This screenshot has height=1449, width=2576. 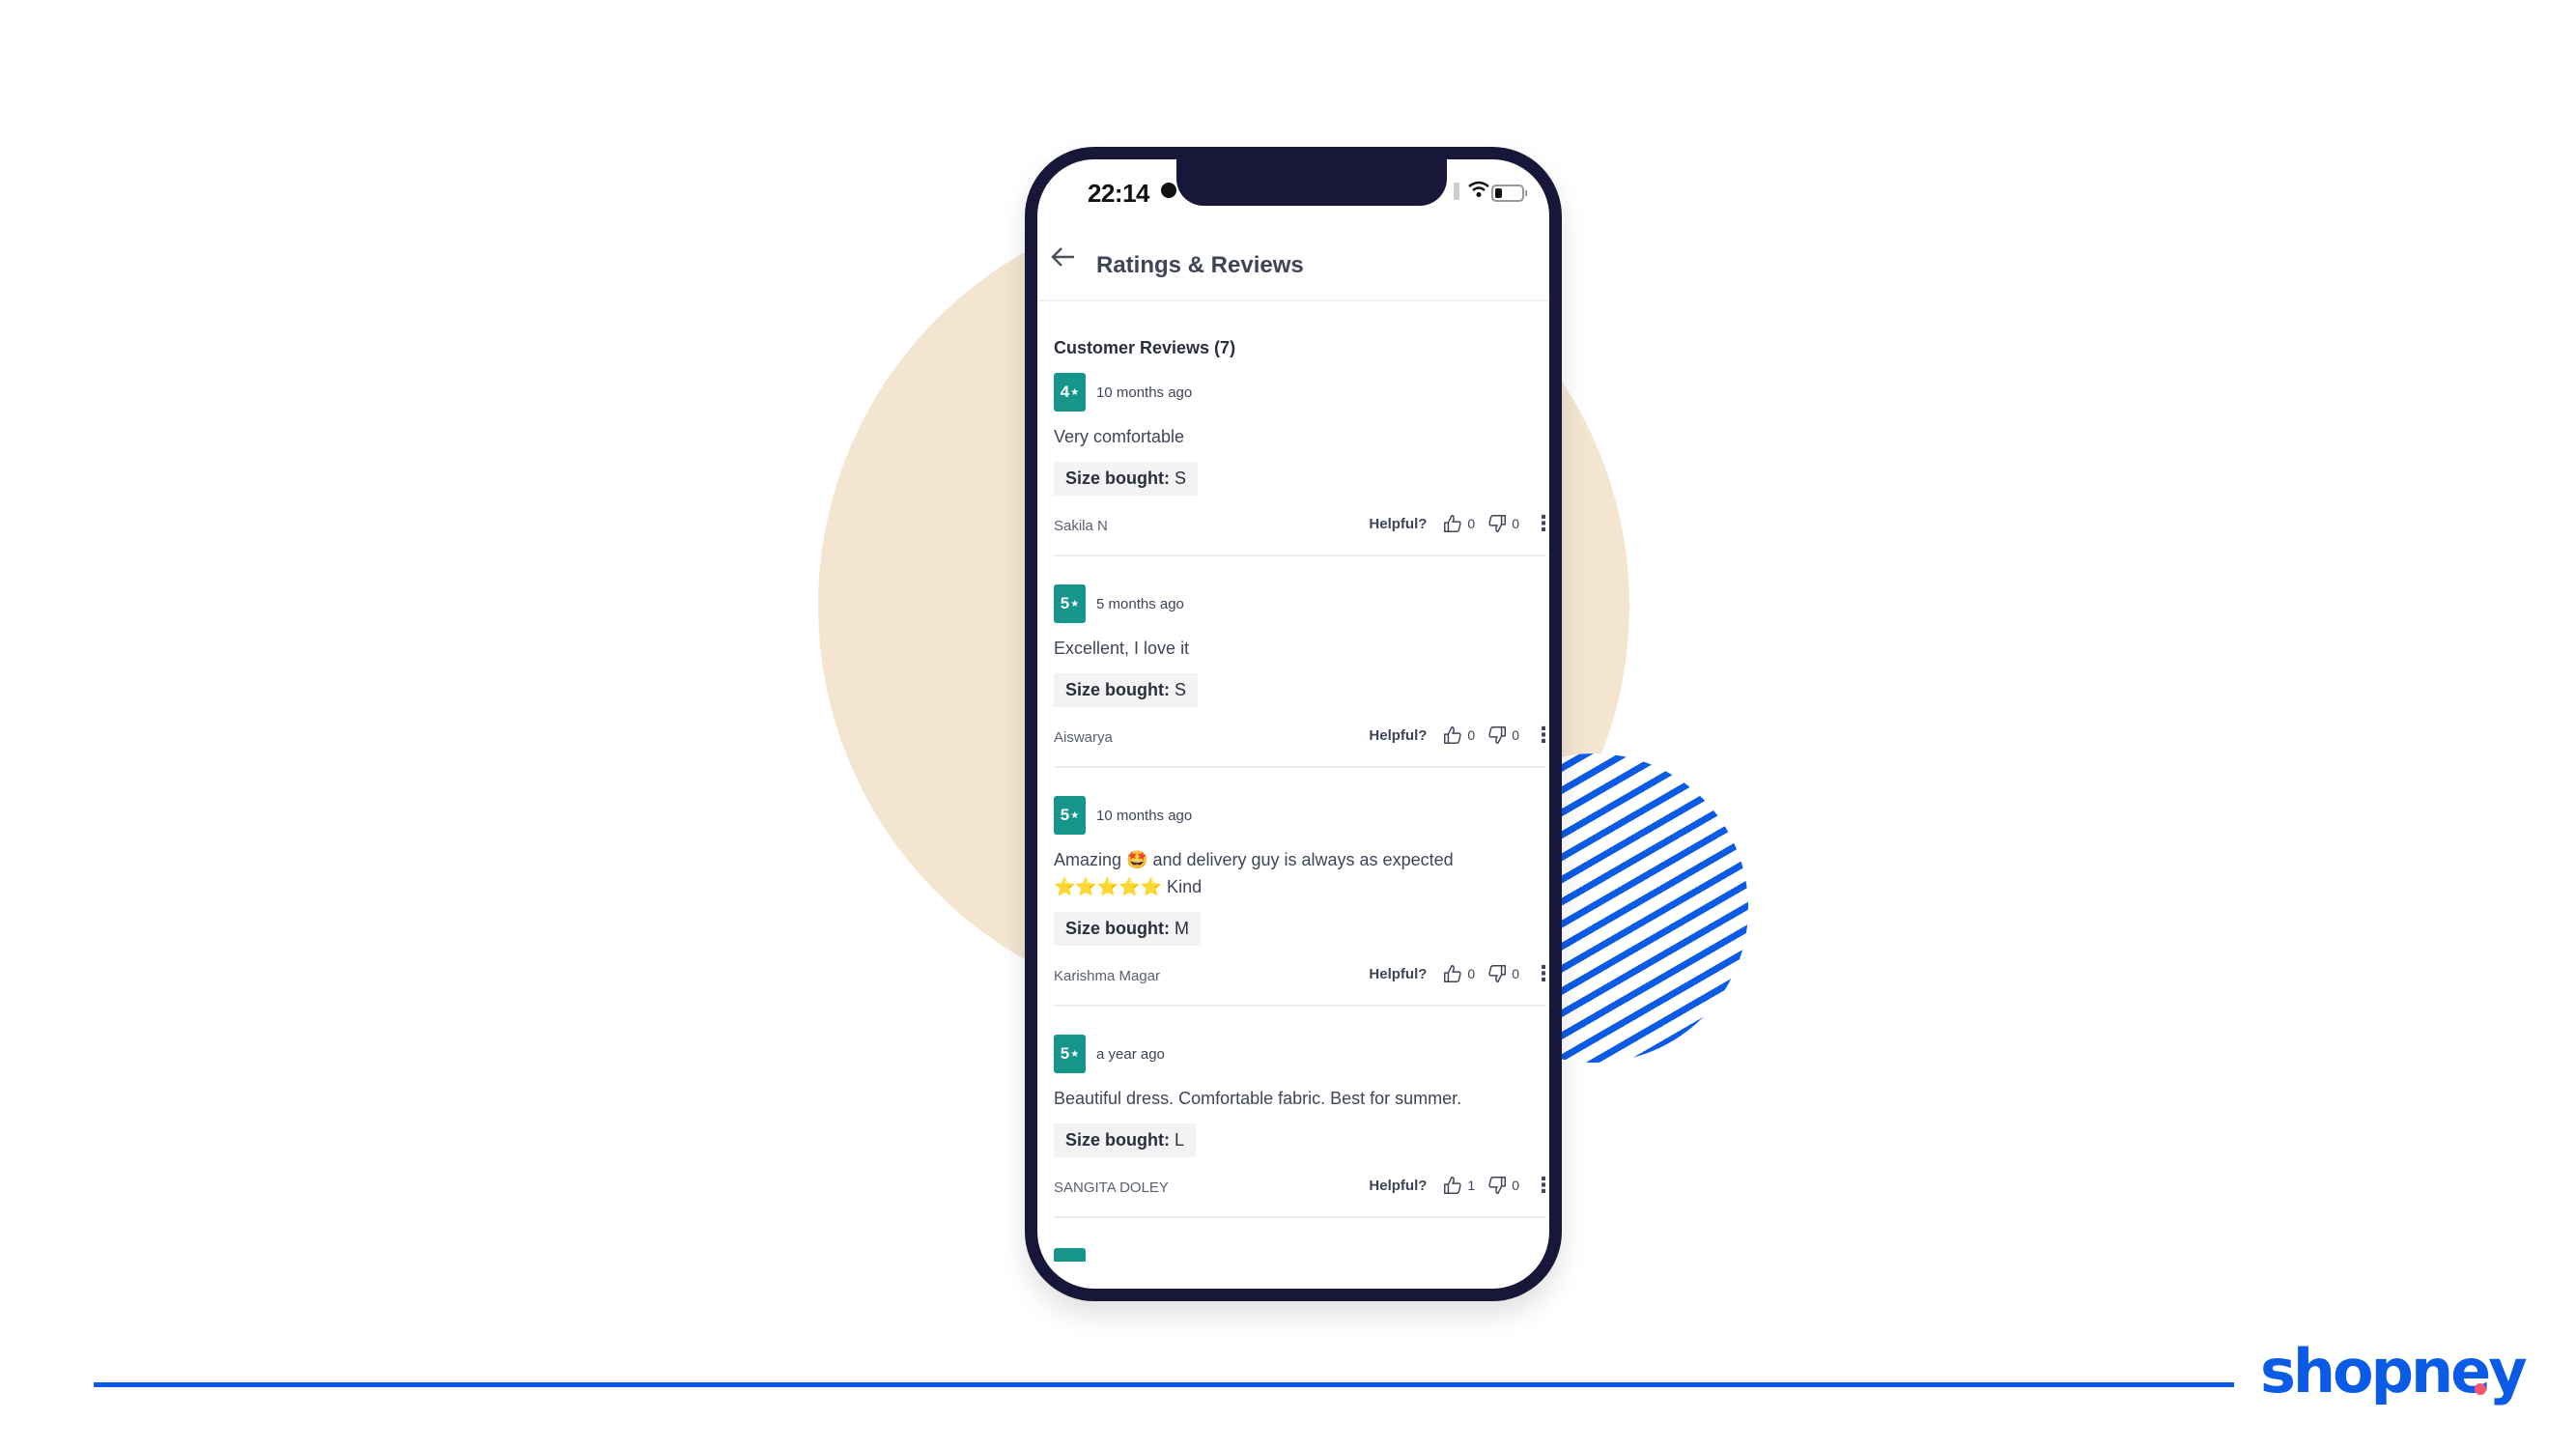 What do you see at coordinates (1119, 436) in the screenshot?
I see `review-text: Very comfortable` at bounding box center [1119, 436].